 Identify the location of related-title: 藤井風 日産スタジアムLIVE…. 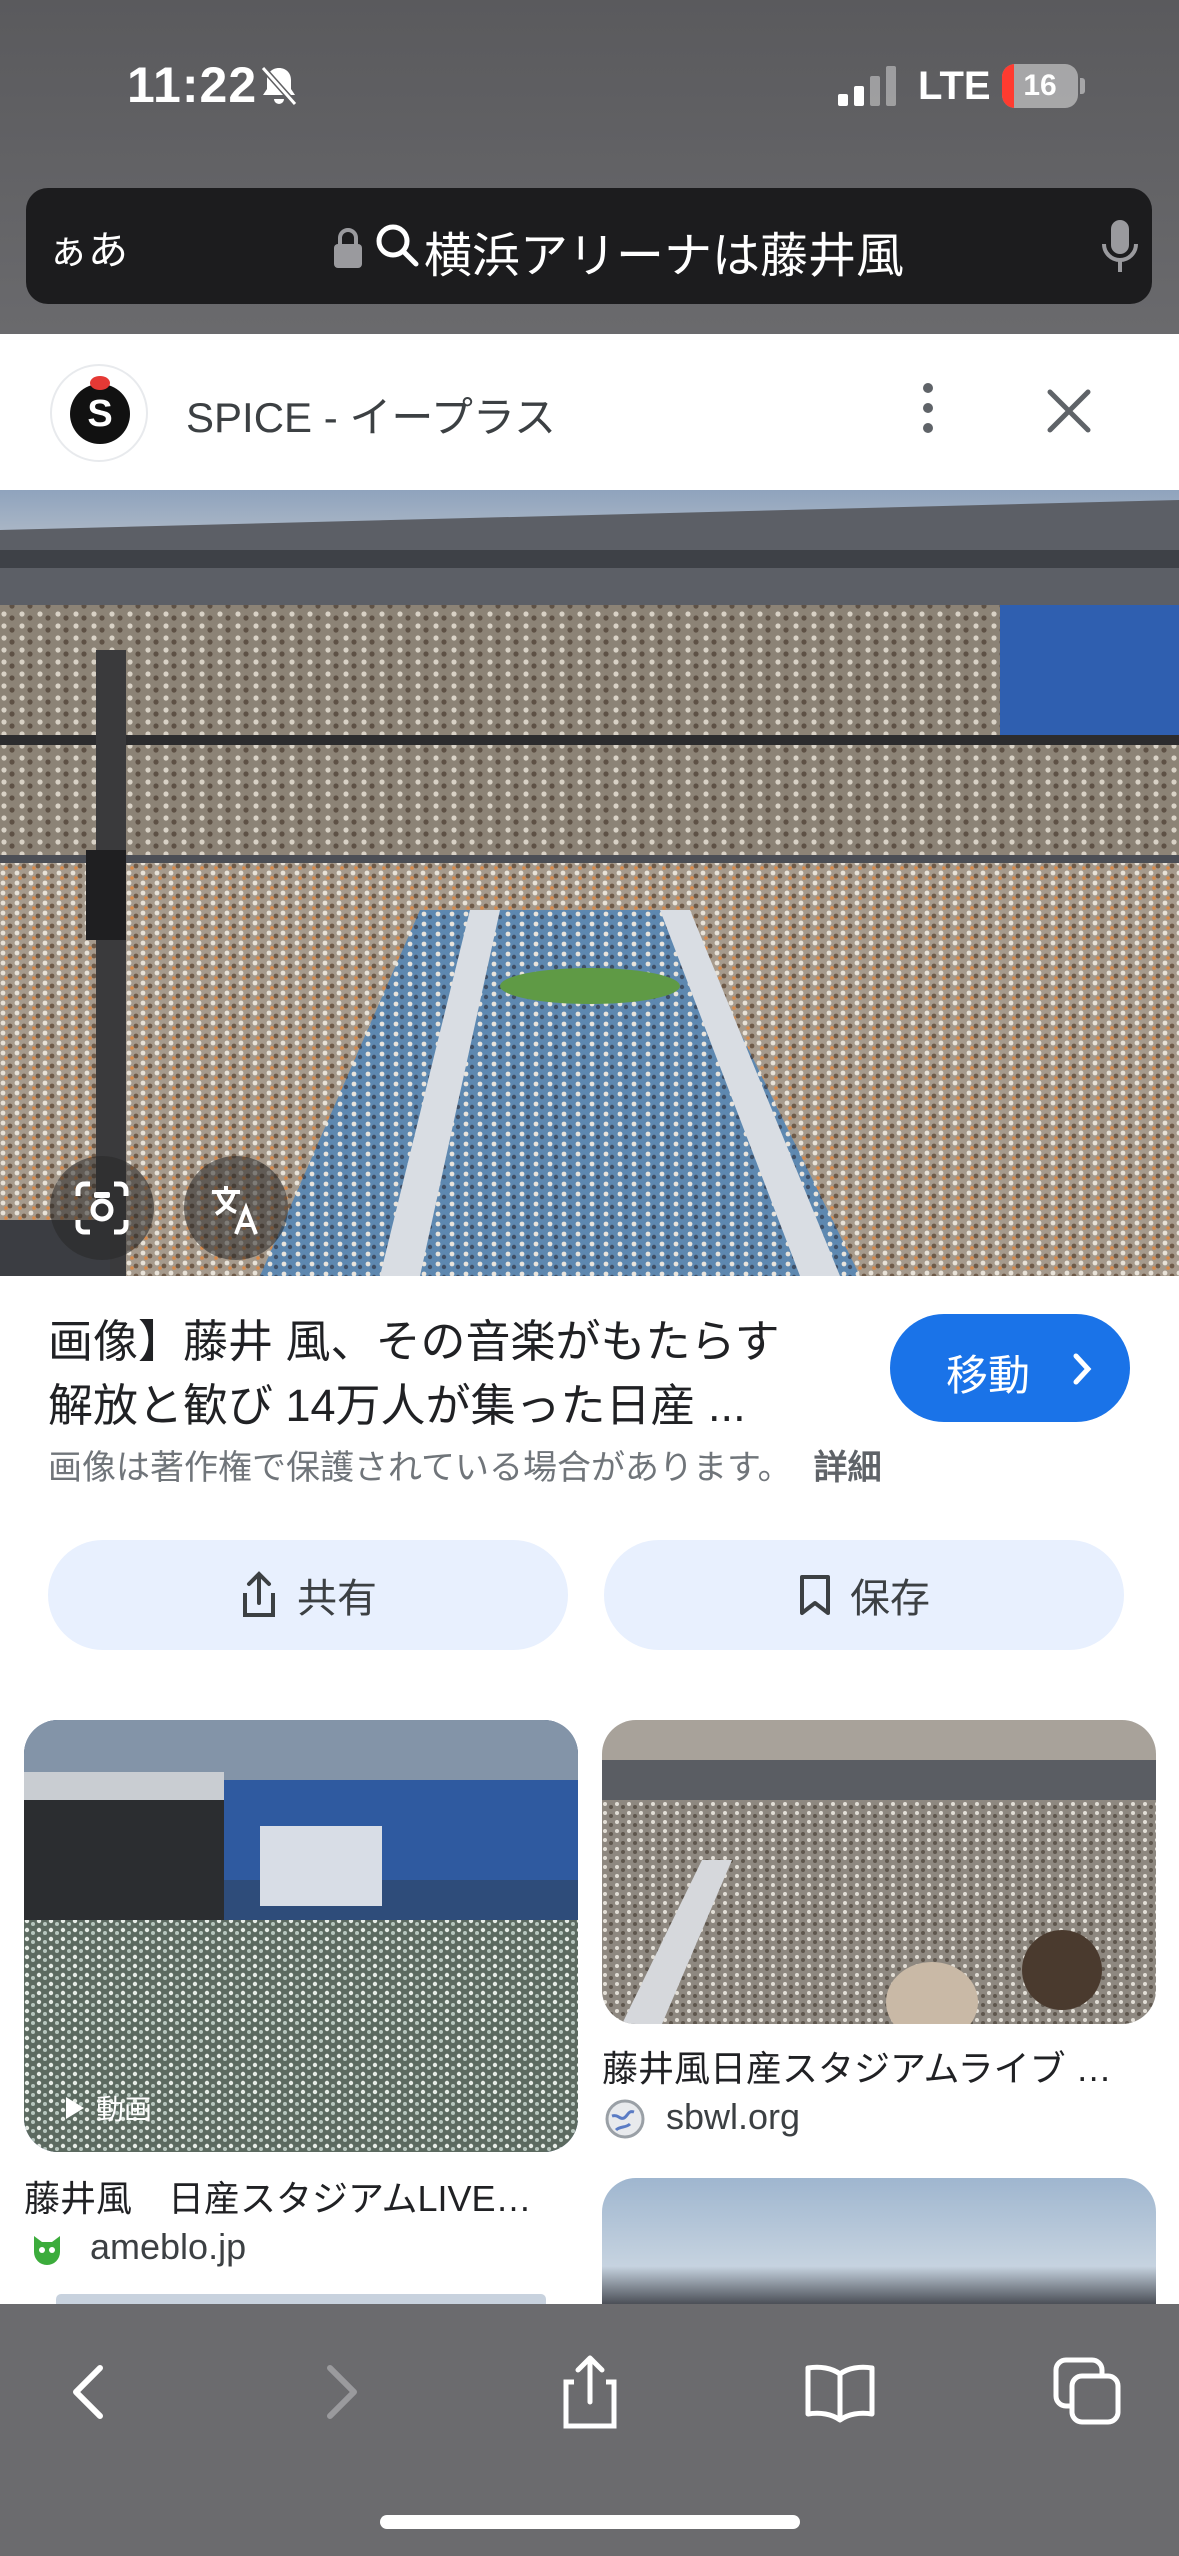
(301, 2196).